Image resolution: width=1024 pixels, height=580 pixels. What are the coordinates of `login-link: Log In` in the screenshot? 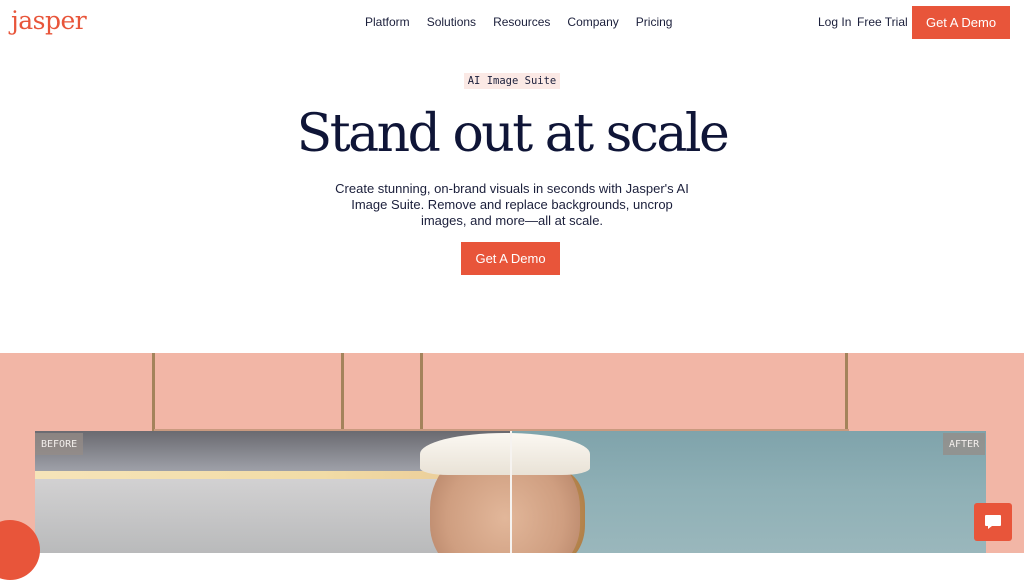 It's located at (834, 22).